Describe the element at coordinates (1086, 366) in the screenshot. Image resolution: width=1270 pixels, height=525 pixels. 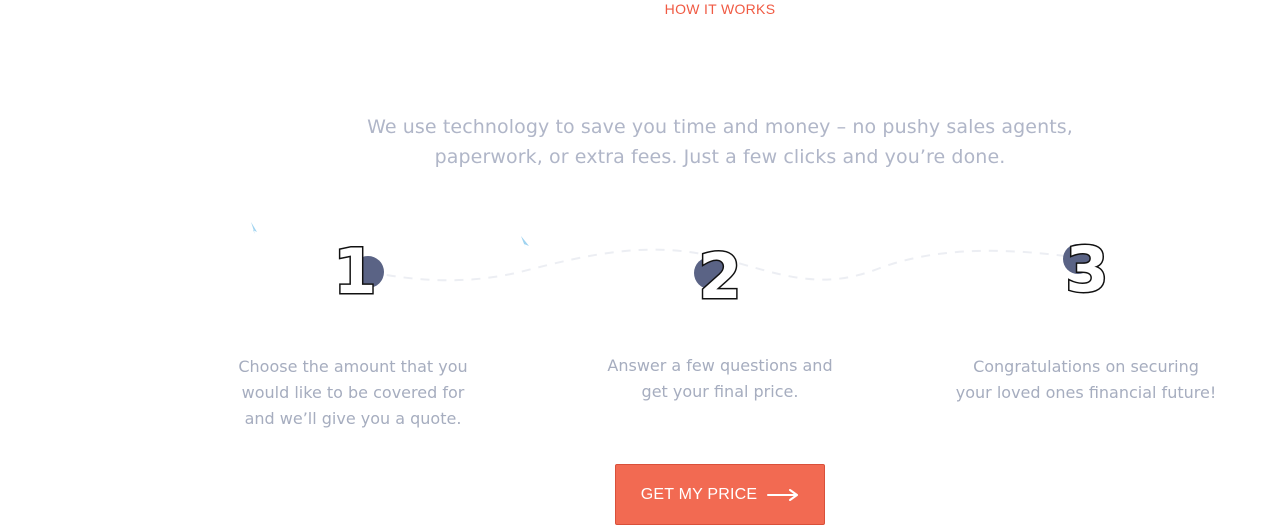
I see `step-3-desc-line: Congratulations on securing` at that location.